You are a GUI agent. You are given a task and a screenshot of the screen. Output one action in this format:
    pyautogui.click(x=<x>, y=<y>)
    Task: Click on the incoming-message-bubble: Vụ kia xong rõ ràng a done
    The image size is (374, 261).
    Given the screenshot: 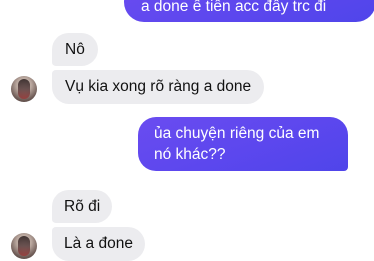 What is the action you would take?
    pyautogui.click(x=158, y=87)
    